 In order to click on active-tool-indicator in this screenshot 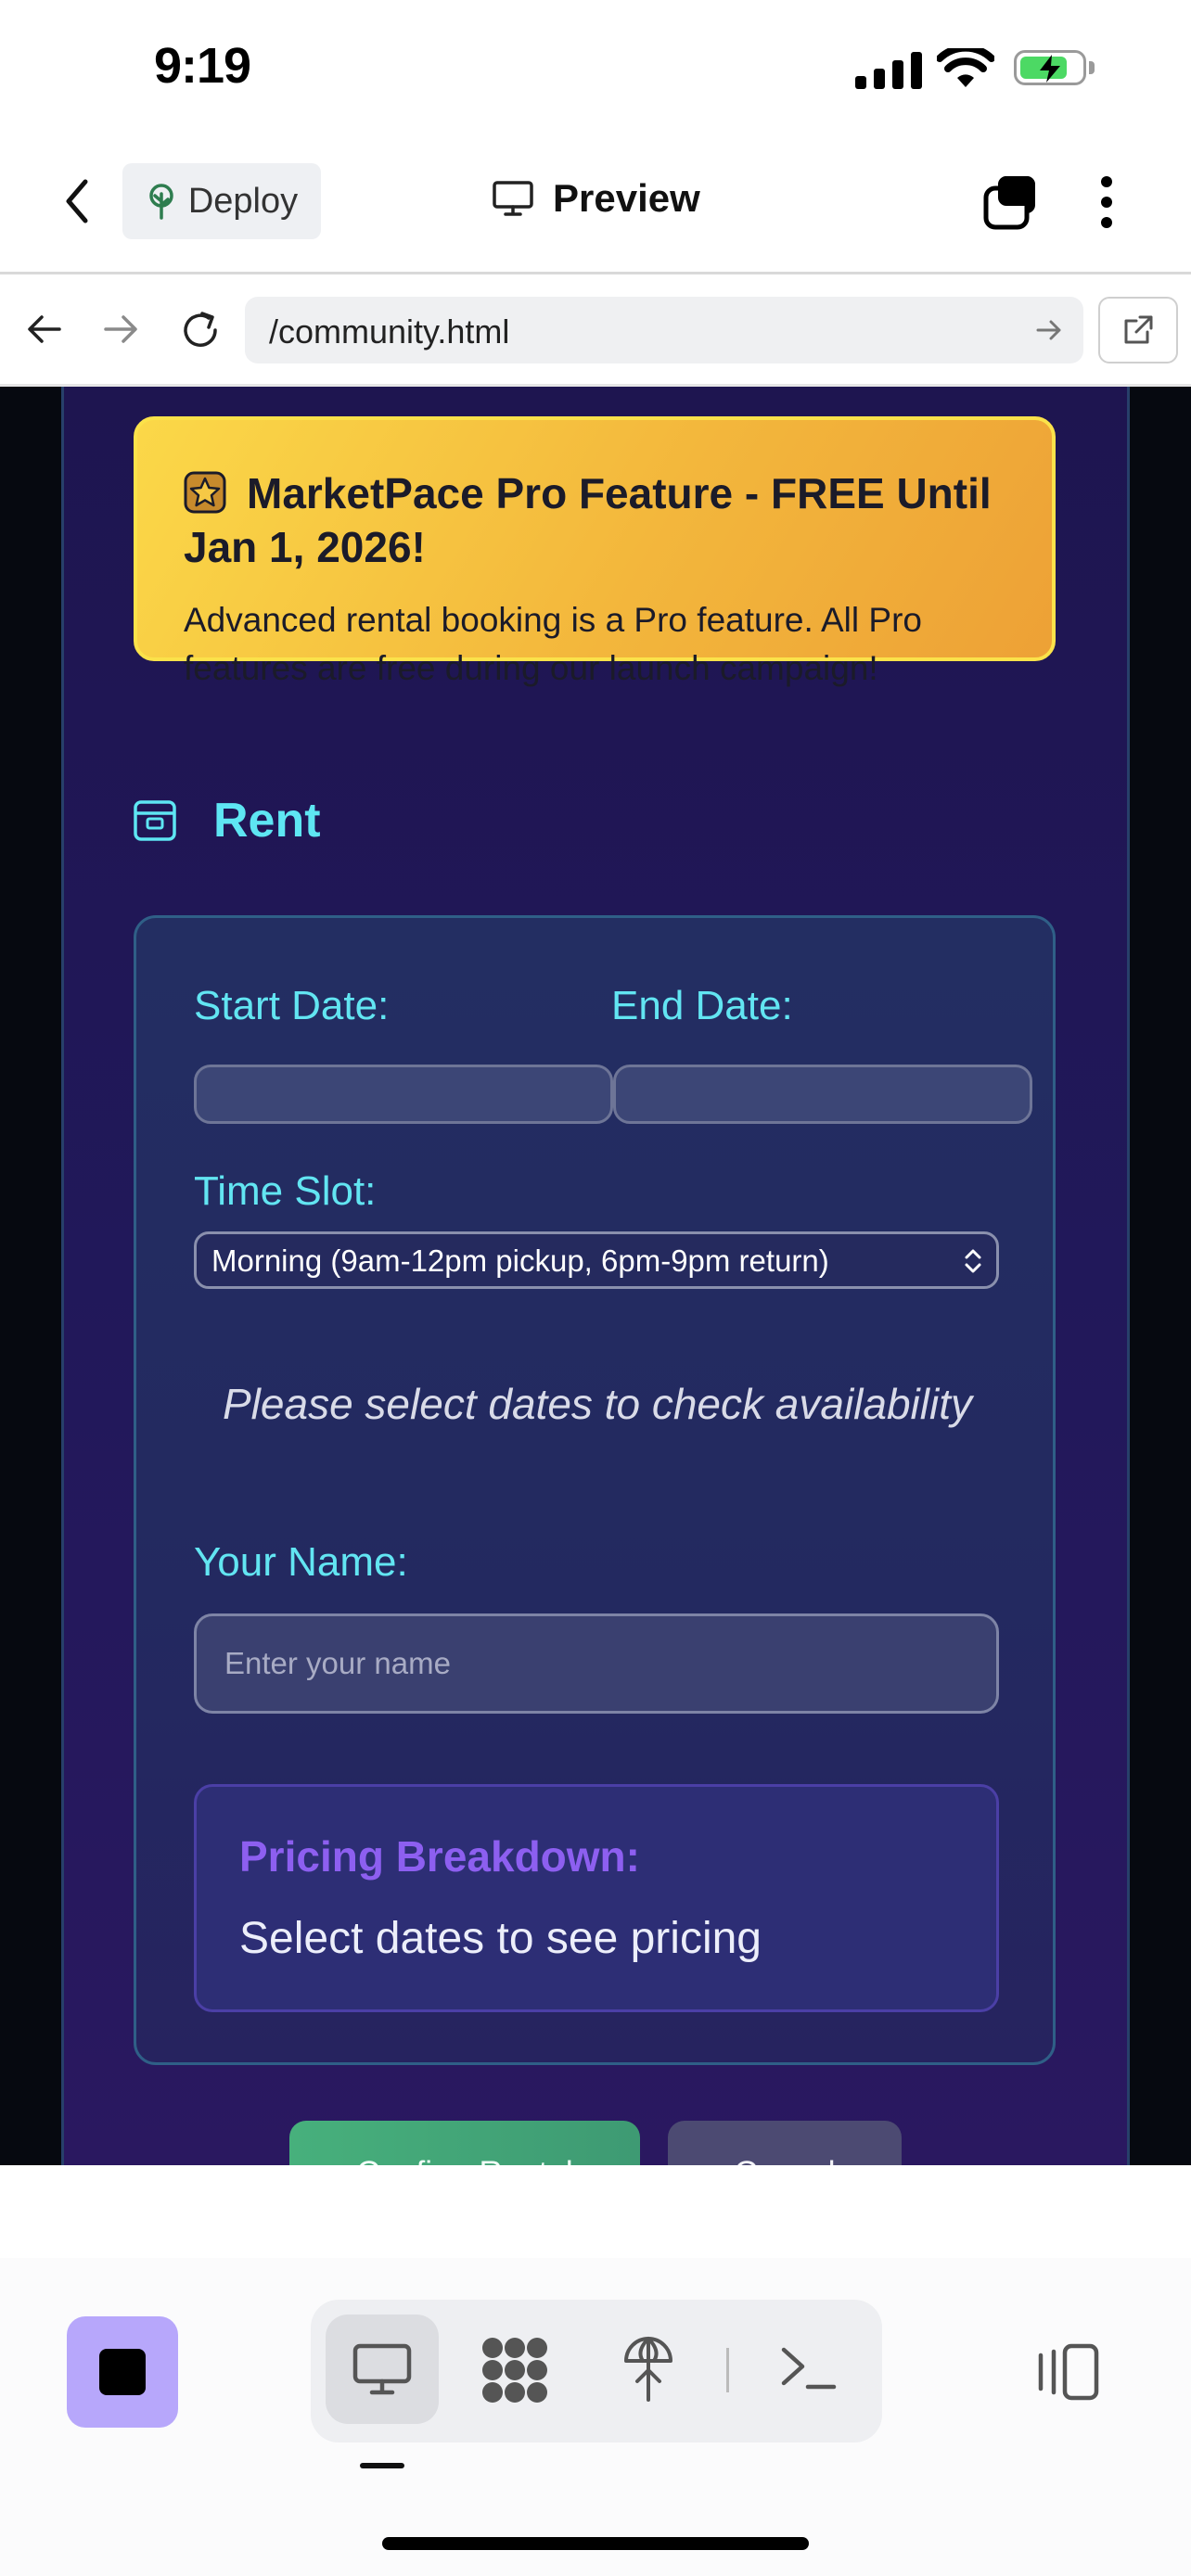, I will do `click(382, 2465)`.